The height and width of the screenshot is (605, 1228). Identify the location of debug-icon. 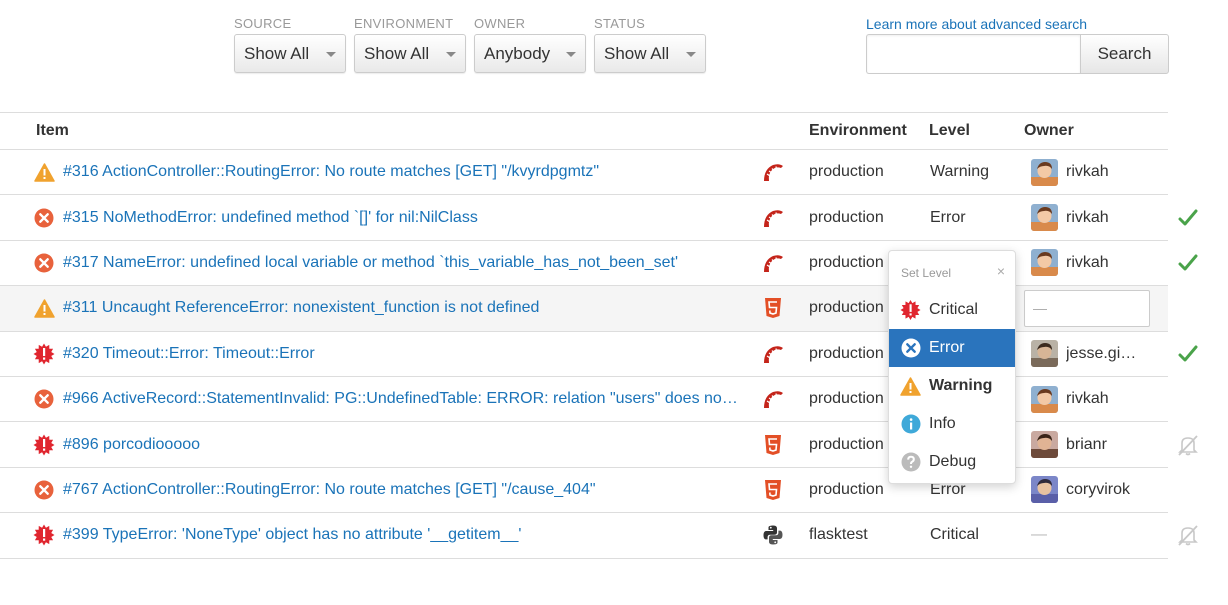
(910, 462).